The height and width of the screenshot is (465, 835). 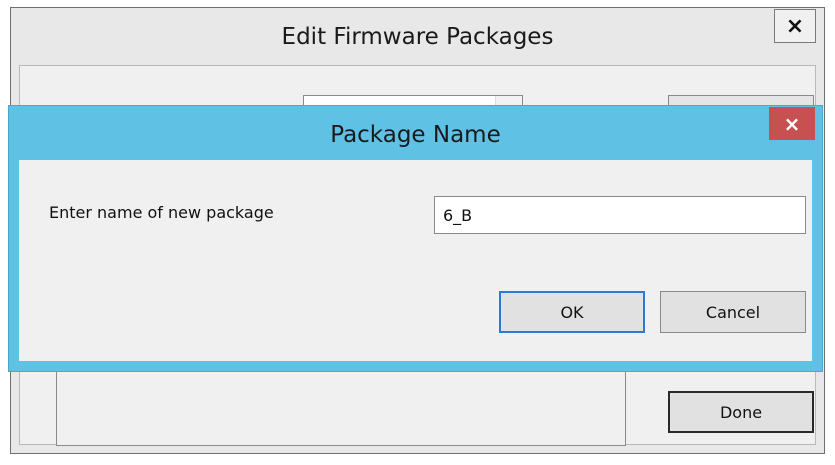 What do you see at coordinates (415, 135) in the screenshot?
I see `modal-dialog-title: Package Name` at bounding box center [415, 135].